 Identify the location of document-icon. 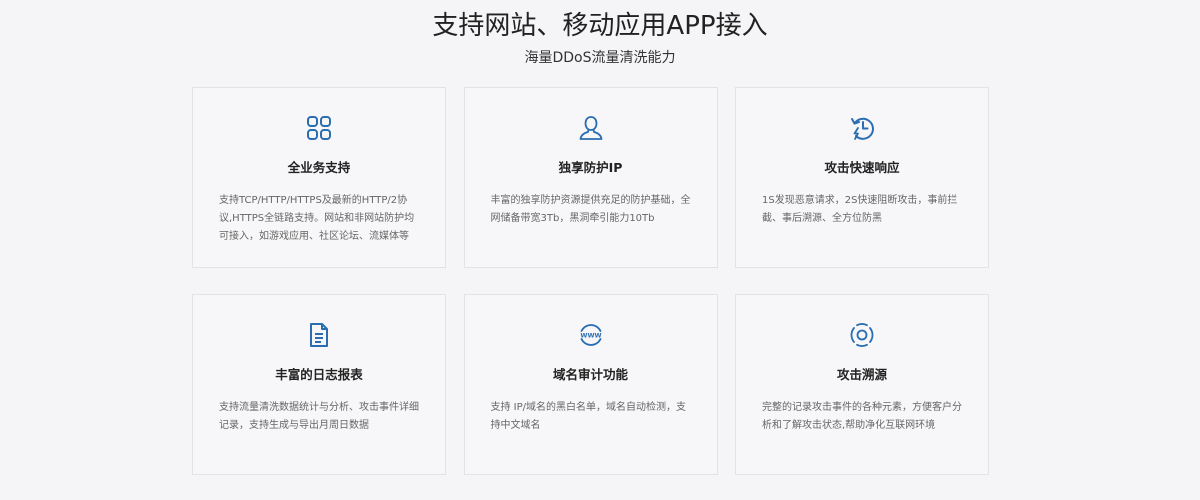
(319, 335).